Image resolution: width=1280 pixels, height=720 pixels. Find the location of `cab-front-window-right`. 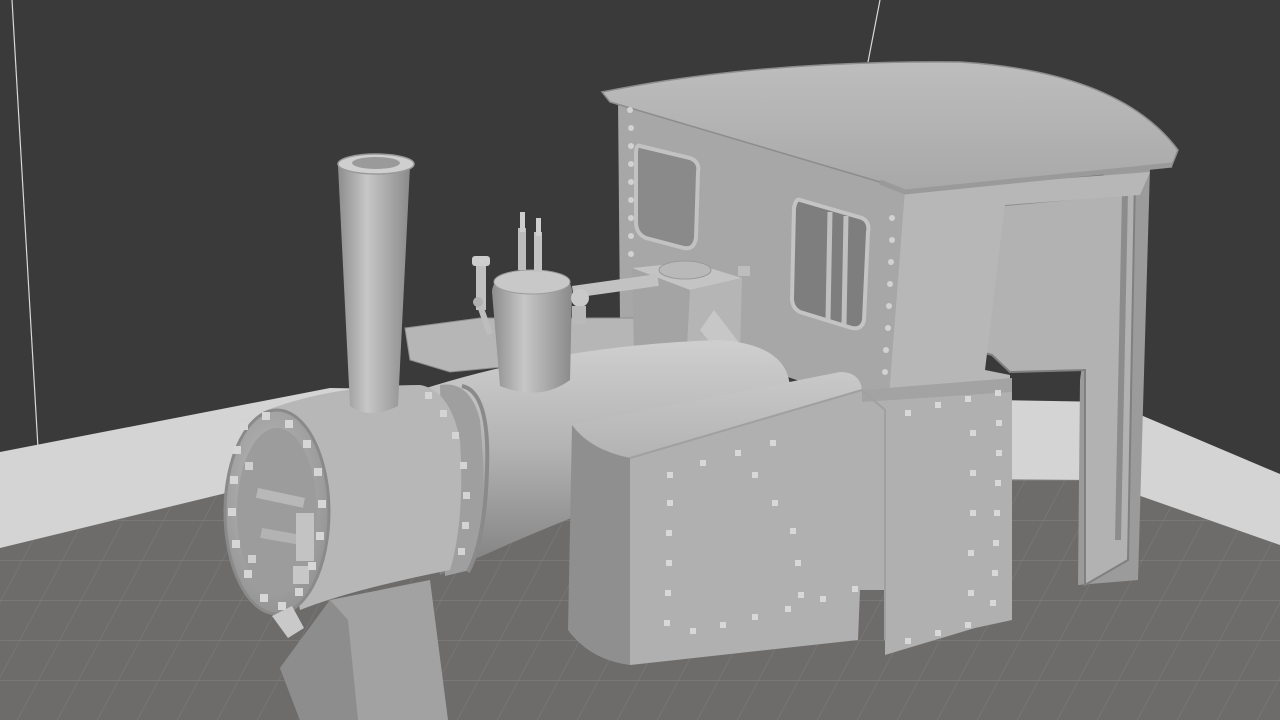

cab-front-window-right is located at coordinates (830, 264).